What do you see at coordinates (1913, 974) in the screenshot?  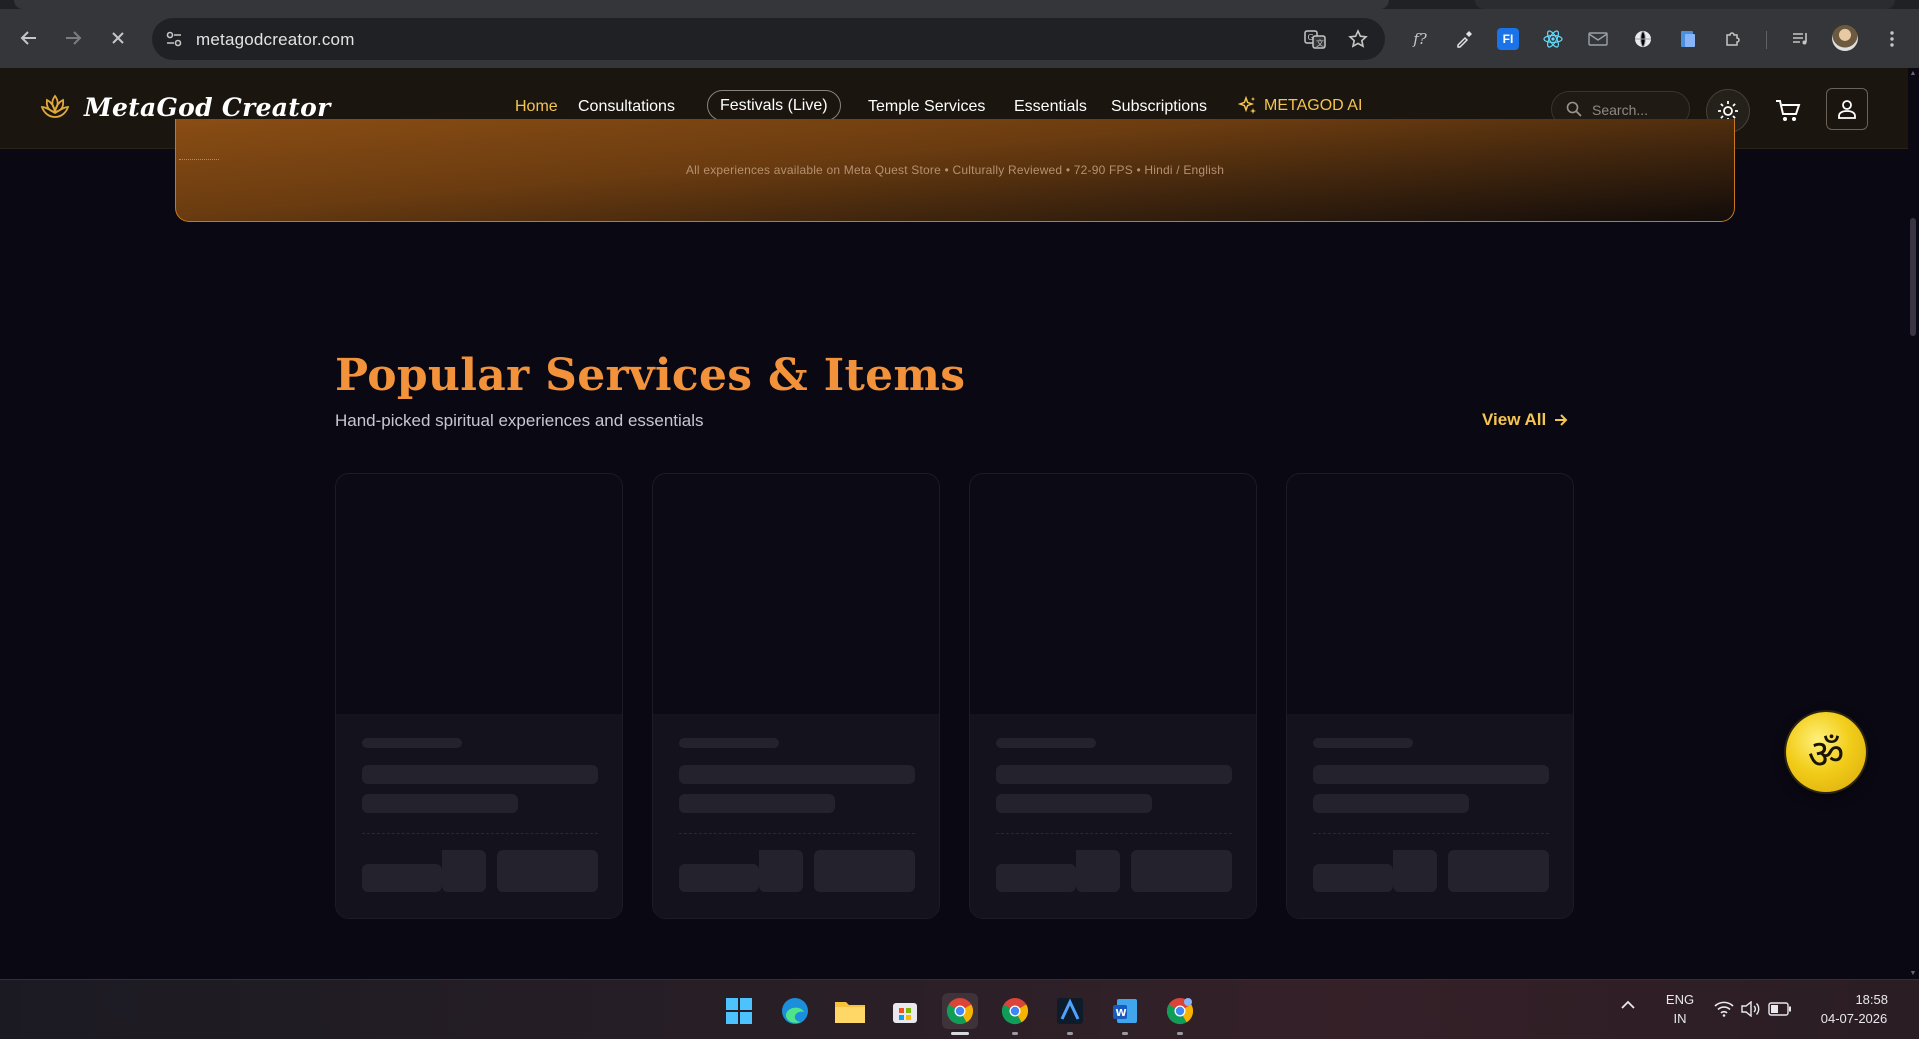 I see `scroll-down-icon: ▼` at bounding box center [1913, 974].